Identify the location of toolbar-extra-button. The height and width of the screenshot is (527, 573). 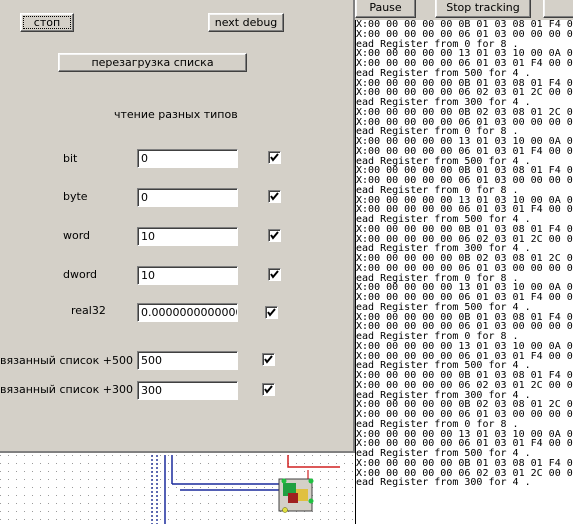
(558, 9).